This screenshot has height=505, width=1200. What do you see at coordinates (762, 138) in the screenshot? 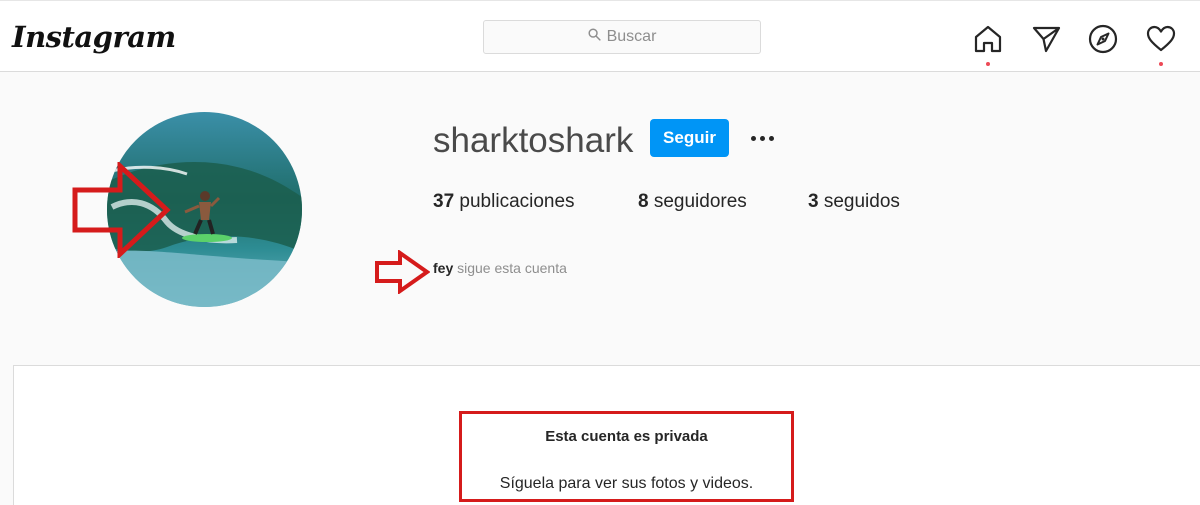
I see `more-options-icon` at bounding box center [762, 138].